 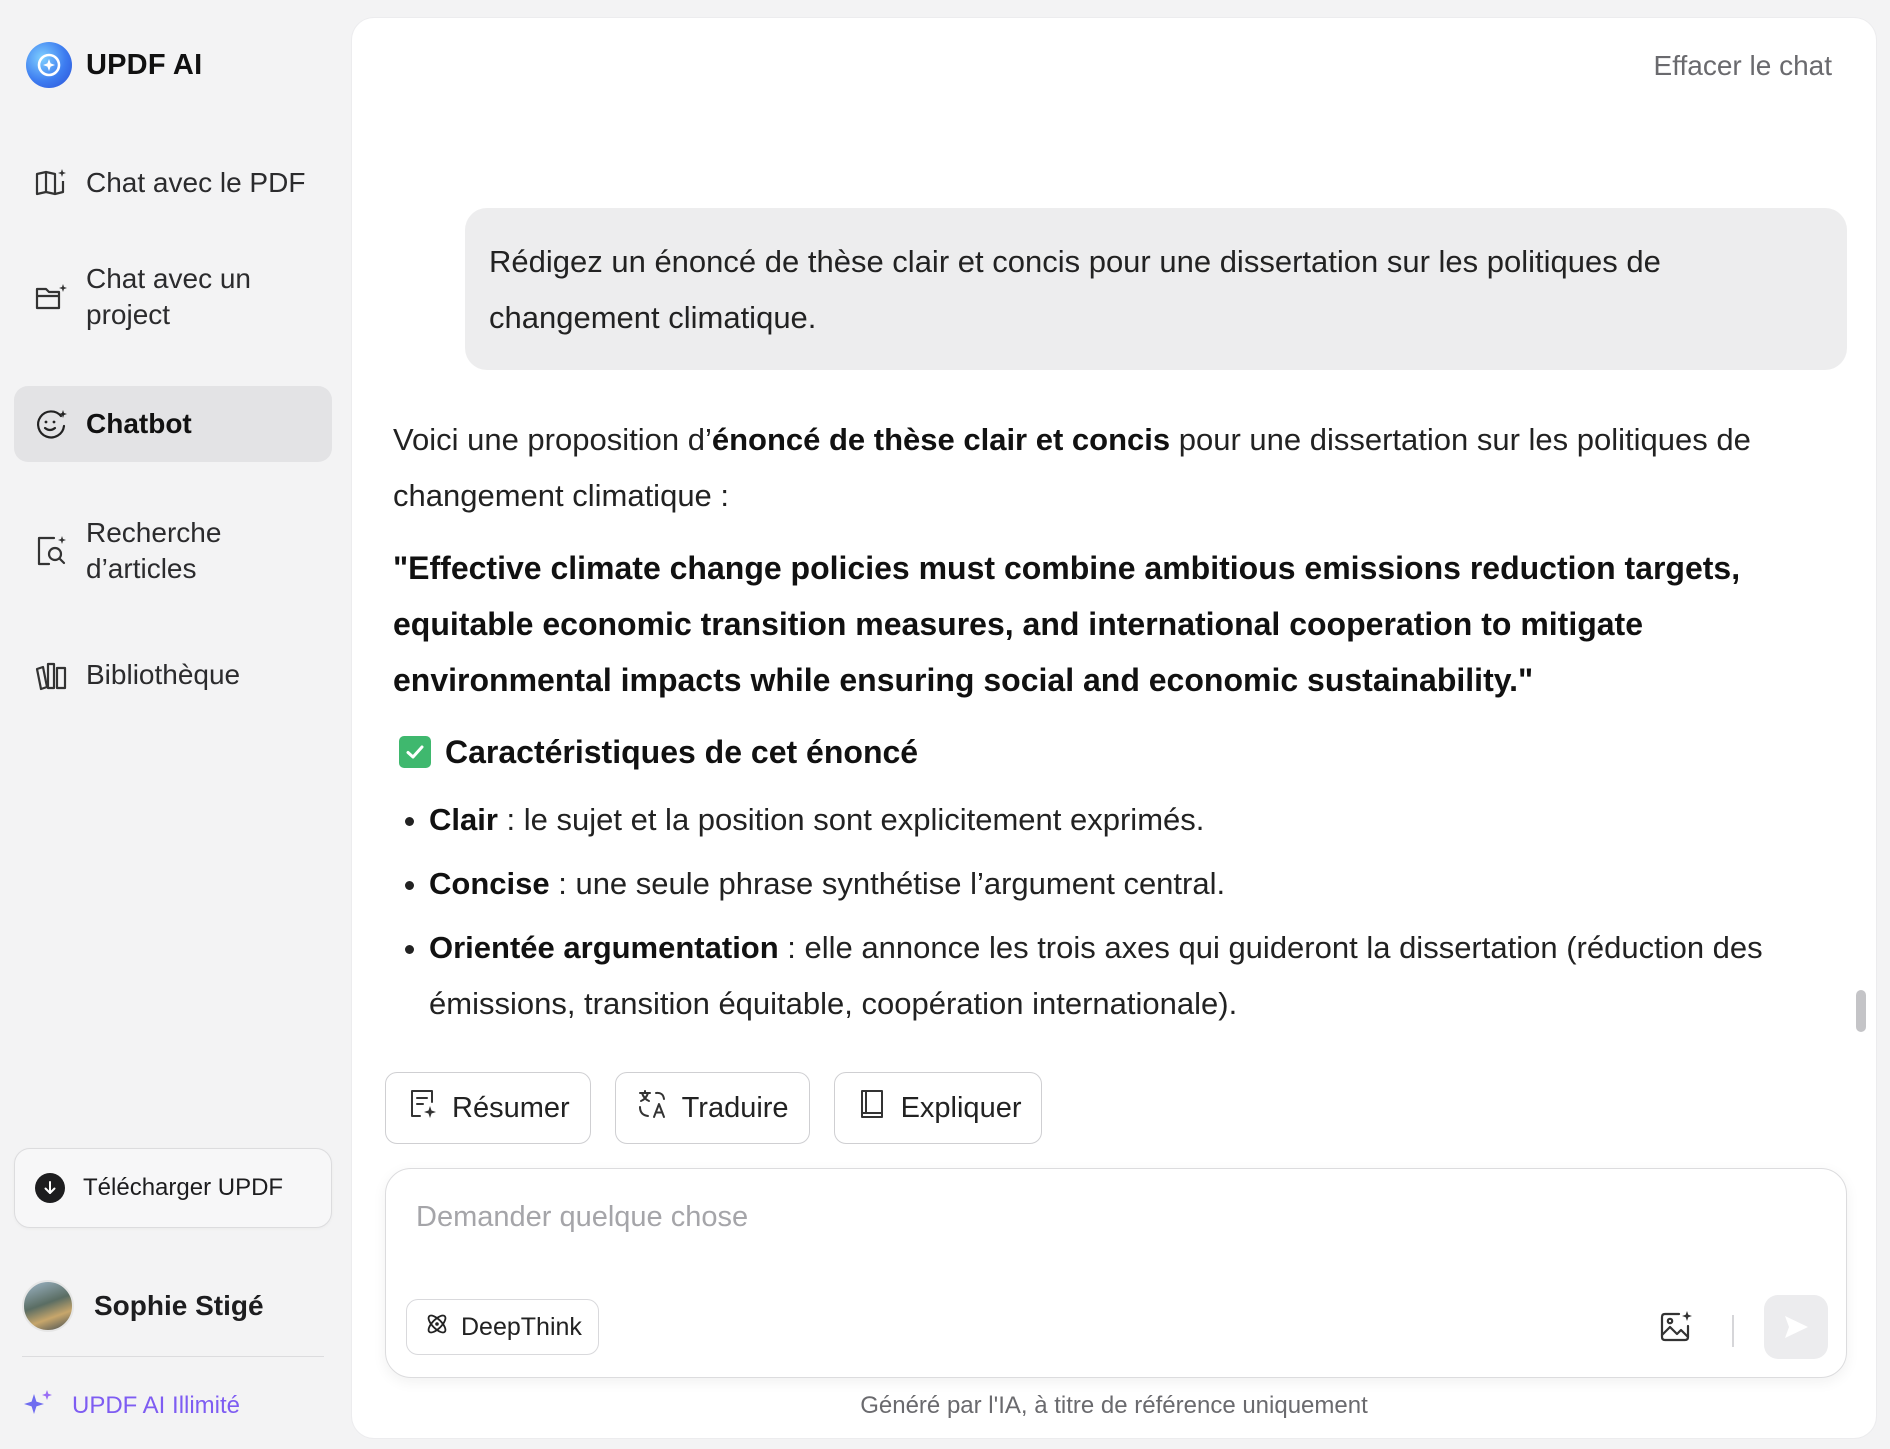 I want to click on sparkles-icon, so click(x=39, y=1406).